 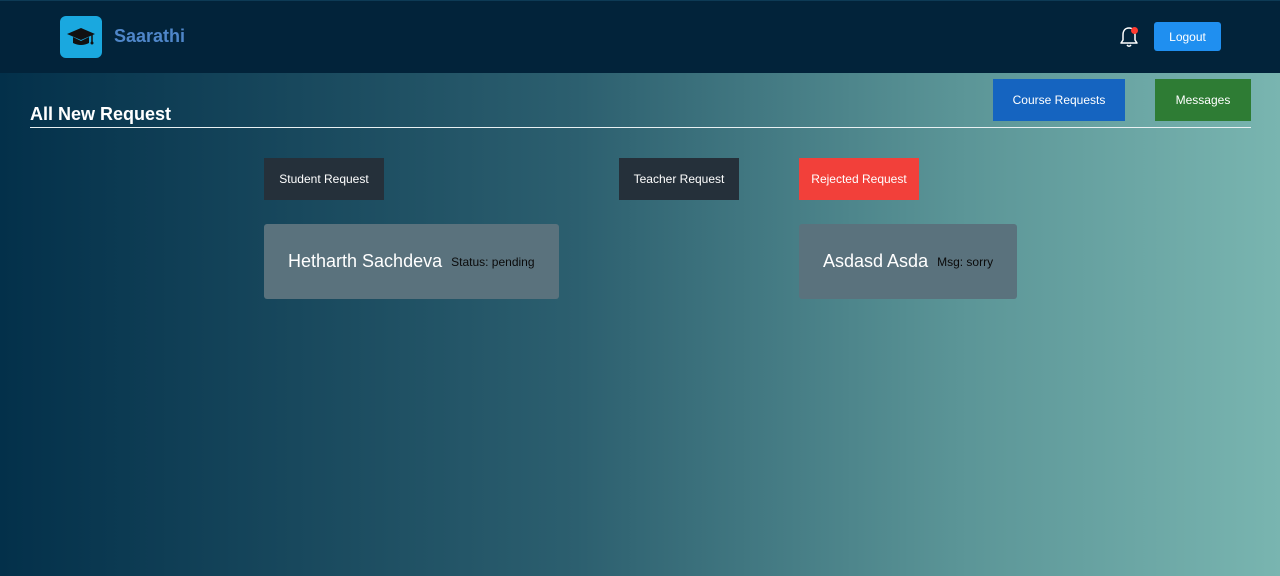 What do you see at coordinates (965, 261) in the screenshot?
I see `request-card-message: Msg: sorry` at bounding box center [965, 261].